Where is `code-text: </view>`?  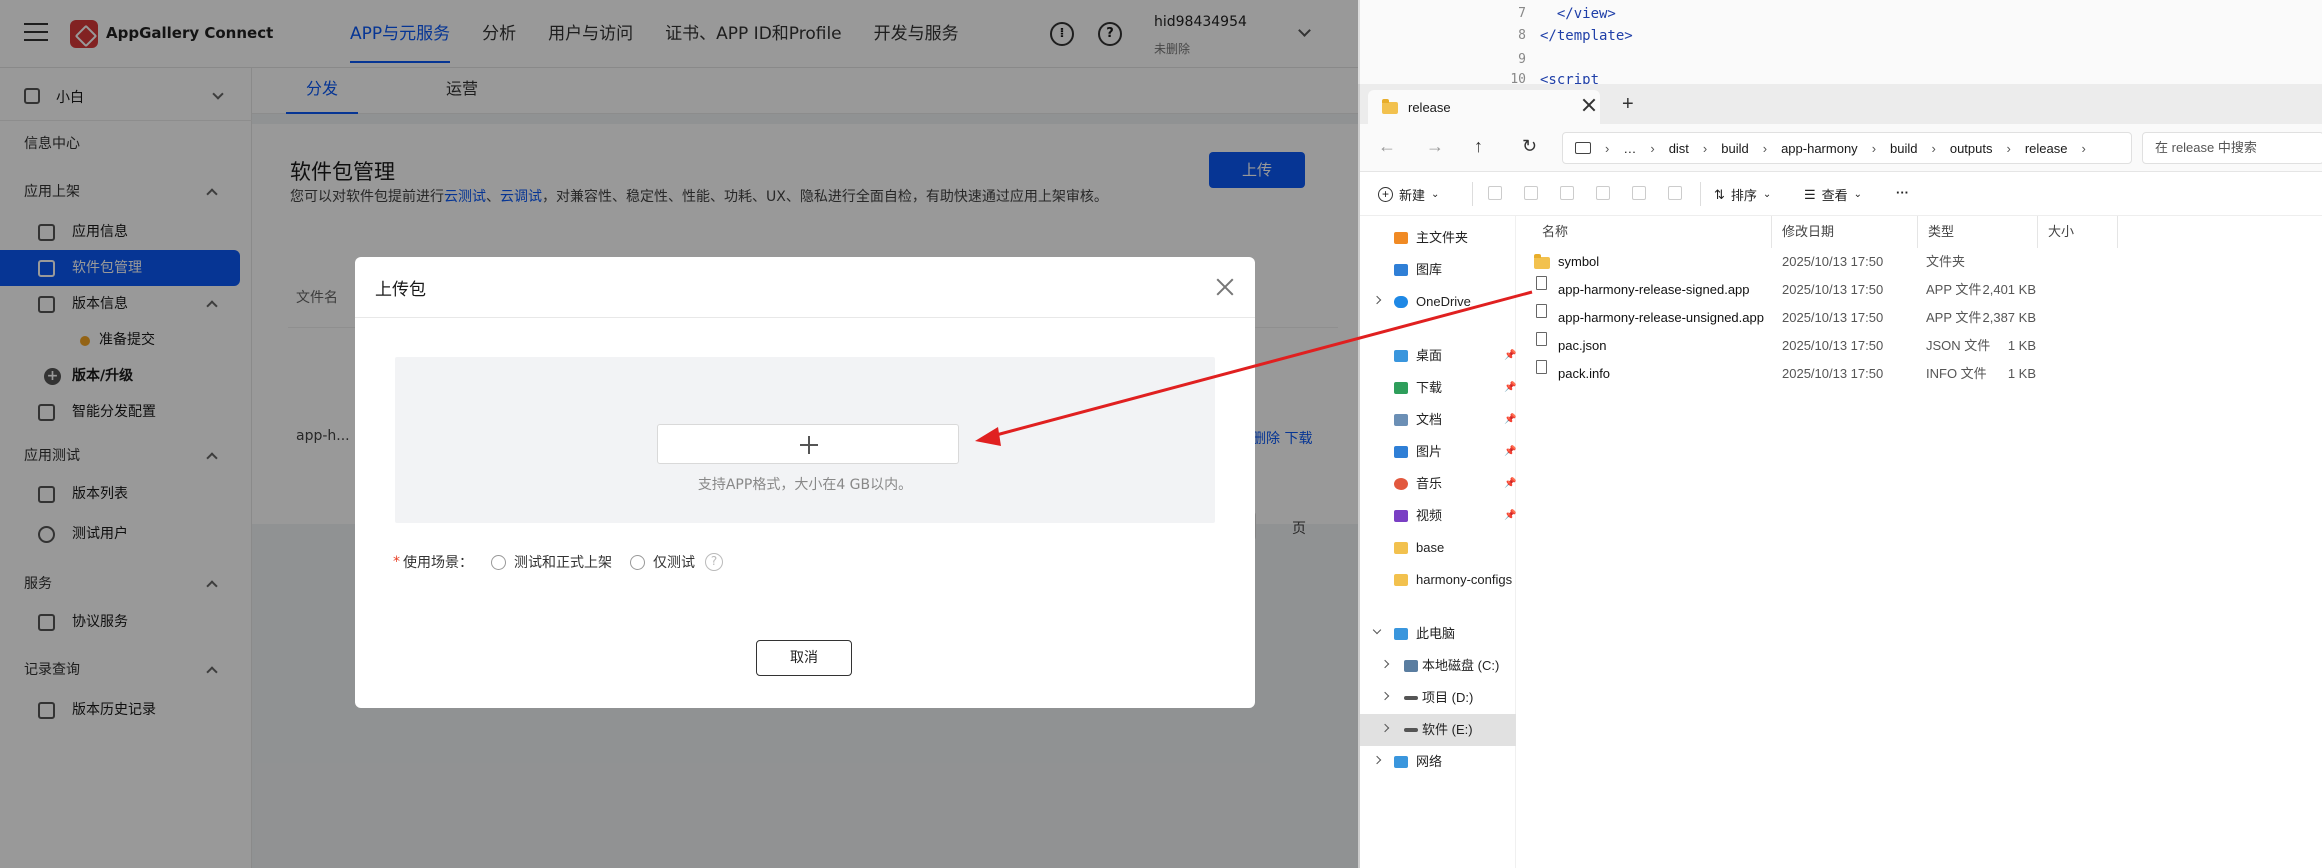
code-text: </view> is located at coordinates (1578, 14).